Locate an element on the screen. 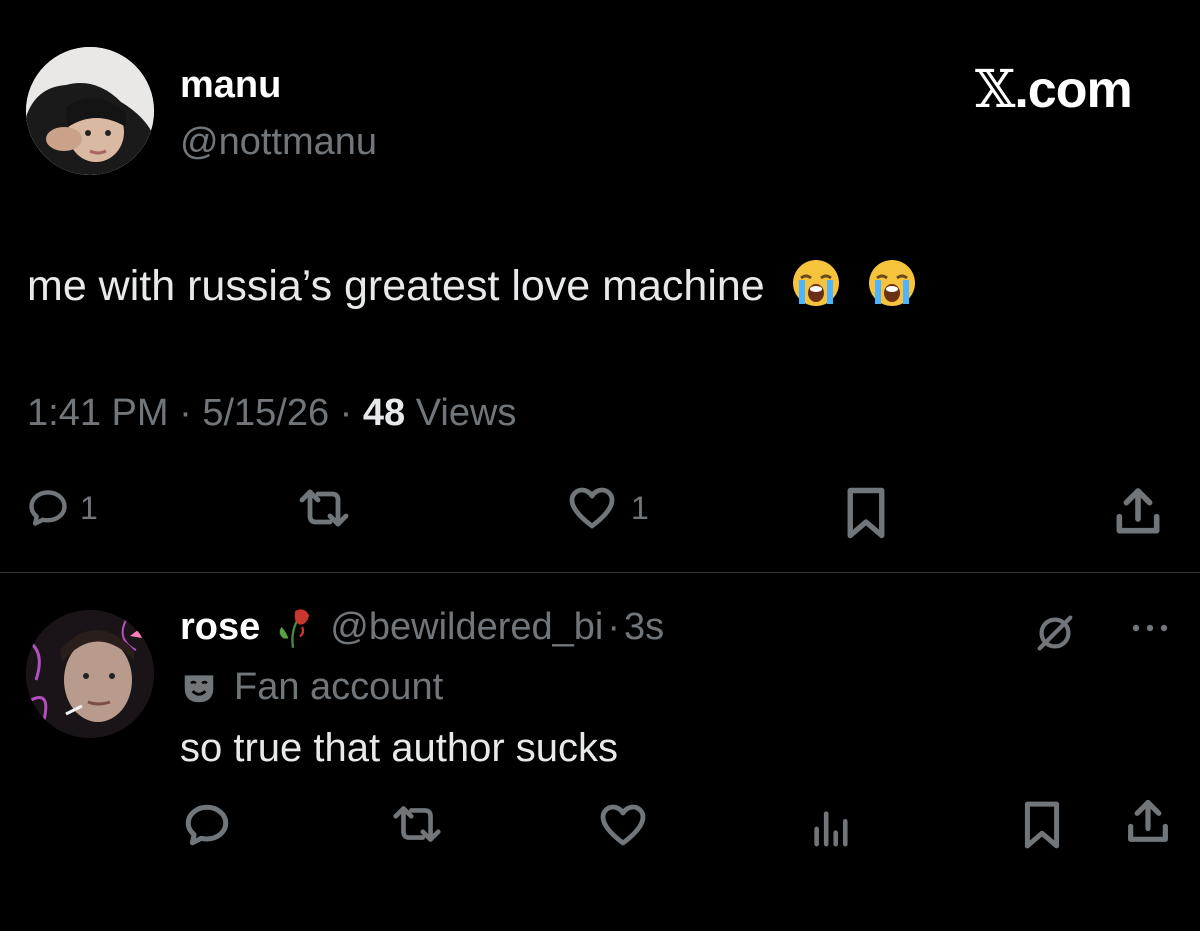 Image resolution: width=1200 pixels, height=931 pixels. analytics-icon is located at coordinates (831, 829).